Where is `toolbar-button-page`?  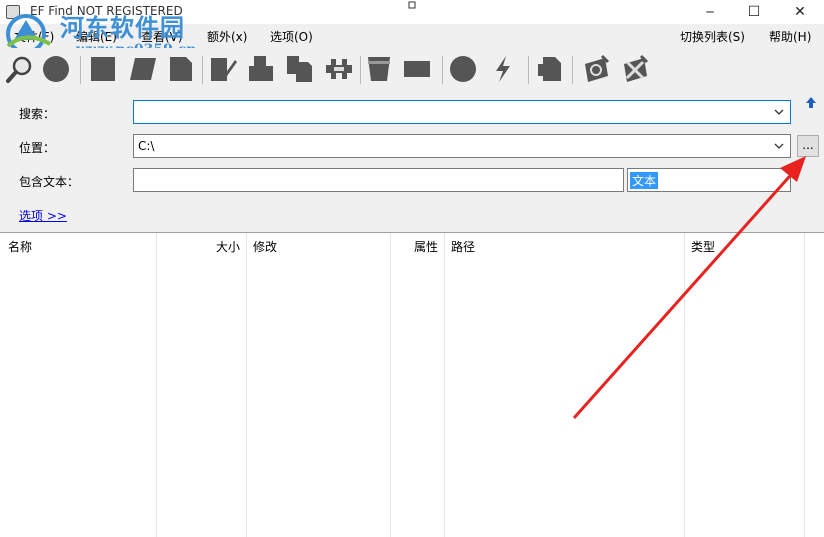
toolbar-button-page is located at coordinates (181, 69).